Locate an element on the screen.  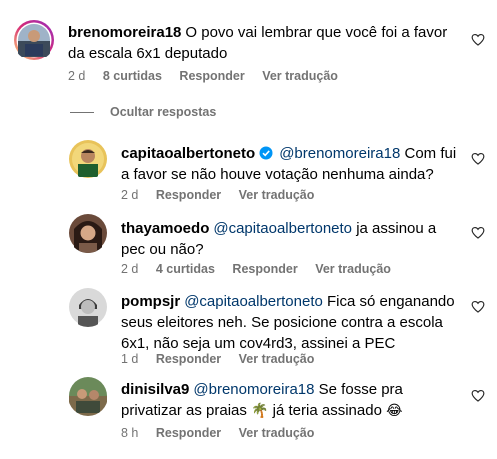
comment-body-continued: já teria assinado is located at coordinates (327, 410).